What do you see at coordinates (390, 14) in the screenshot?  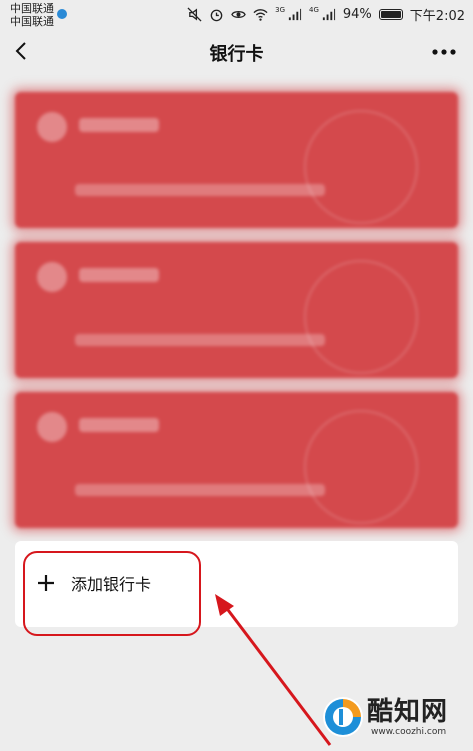 I see `battery-icon` at bounding box center [390, 14].